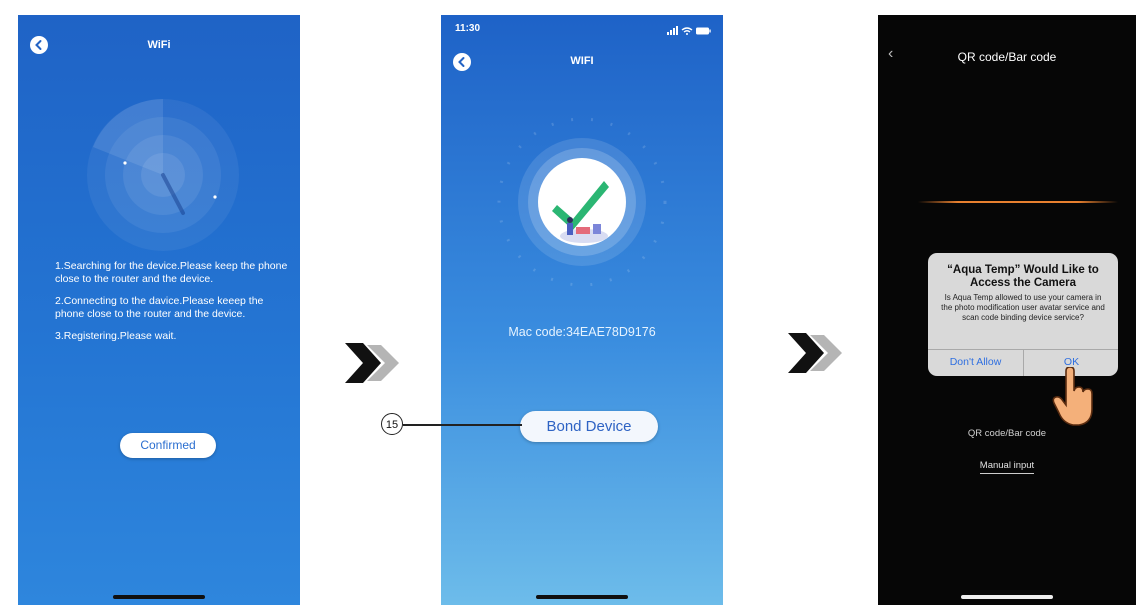 This screenshot has width=1148, height=605. I want to click on wifi-icon, so click(687, 31).